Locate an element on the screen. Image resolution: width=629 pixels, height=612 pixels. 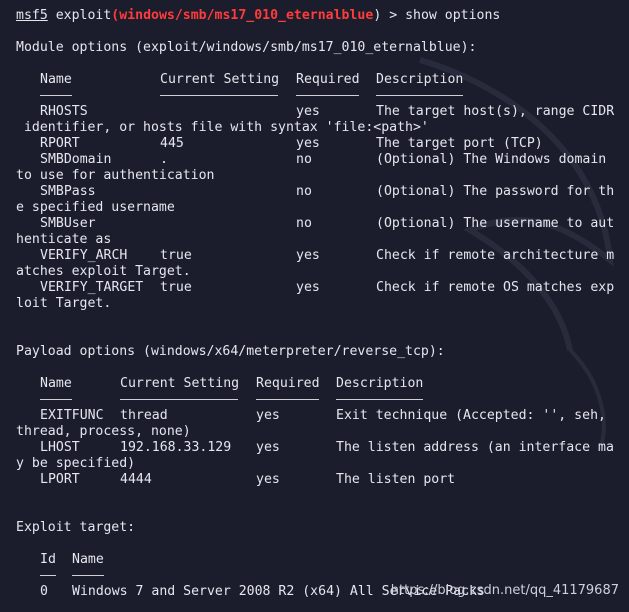
option-description-continued: to use for authentication is located at coordinates (115, 175).